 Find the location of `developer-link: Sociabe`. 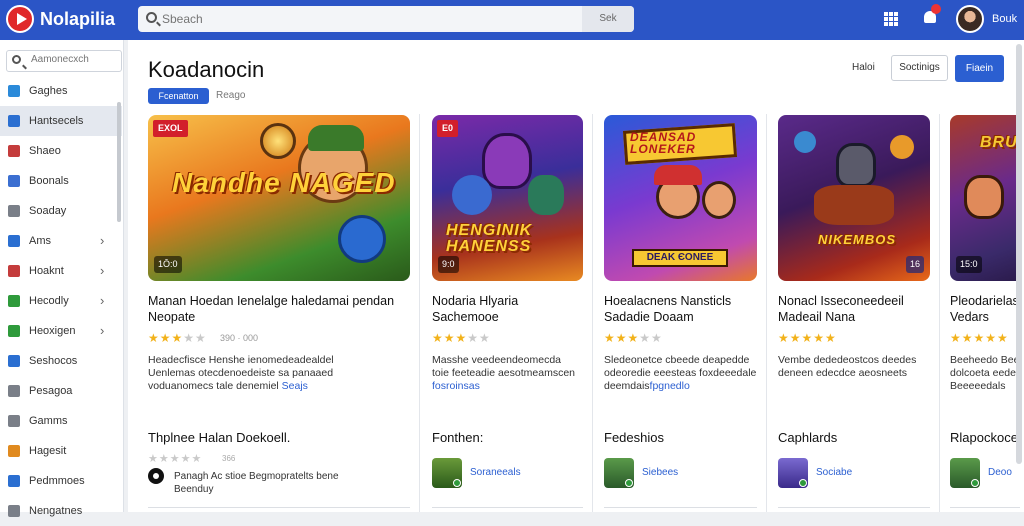

developer-link: Sociabe is located at coordinates (834, 472).